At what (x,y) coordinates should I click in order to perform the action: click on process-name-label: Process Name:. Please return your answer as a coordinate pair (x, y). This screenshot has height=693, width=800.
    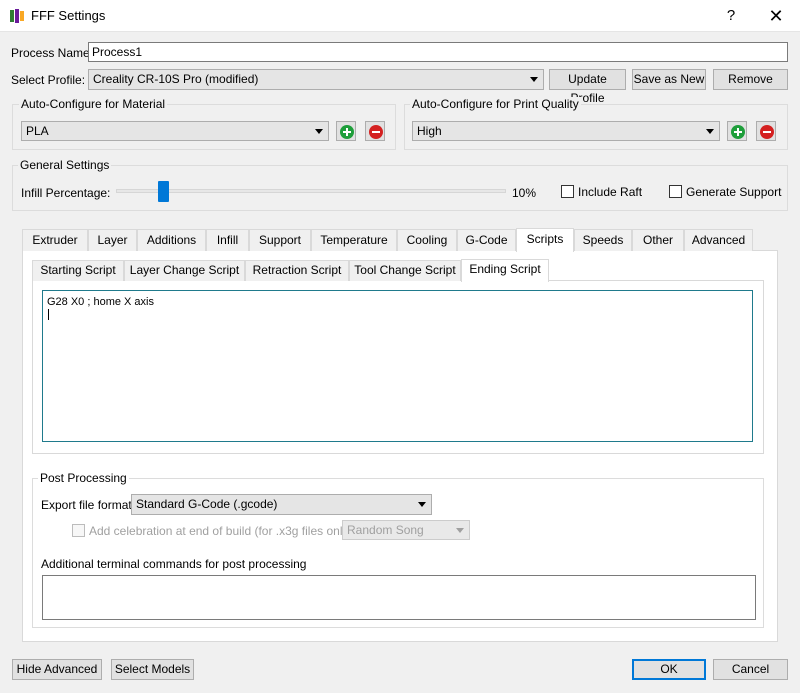
    Looking at the image, I should click on (52, 53).